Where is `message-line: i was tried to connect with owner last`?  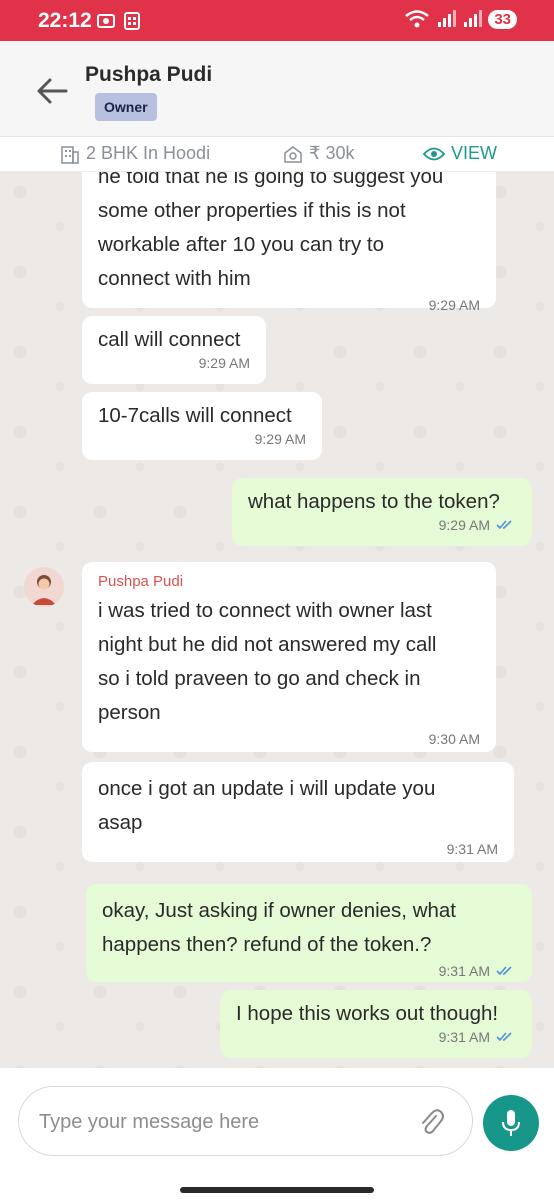 message-line: i was tried to connect with owner last is located at coordinates (265, 610).